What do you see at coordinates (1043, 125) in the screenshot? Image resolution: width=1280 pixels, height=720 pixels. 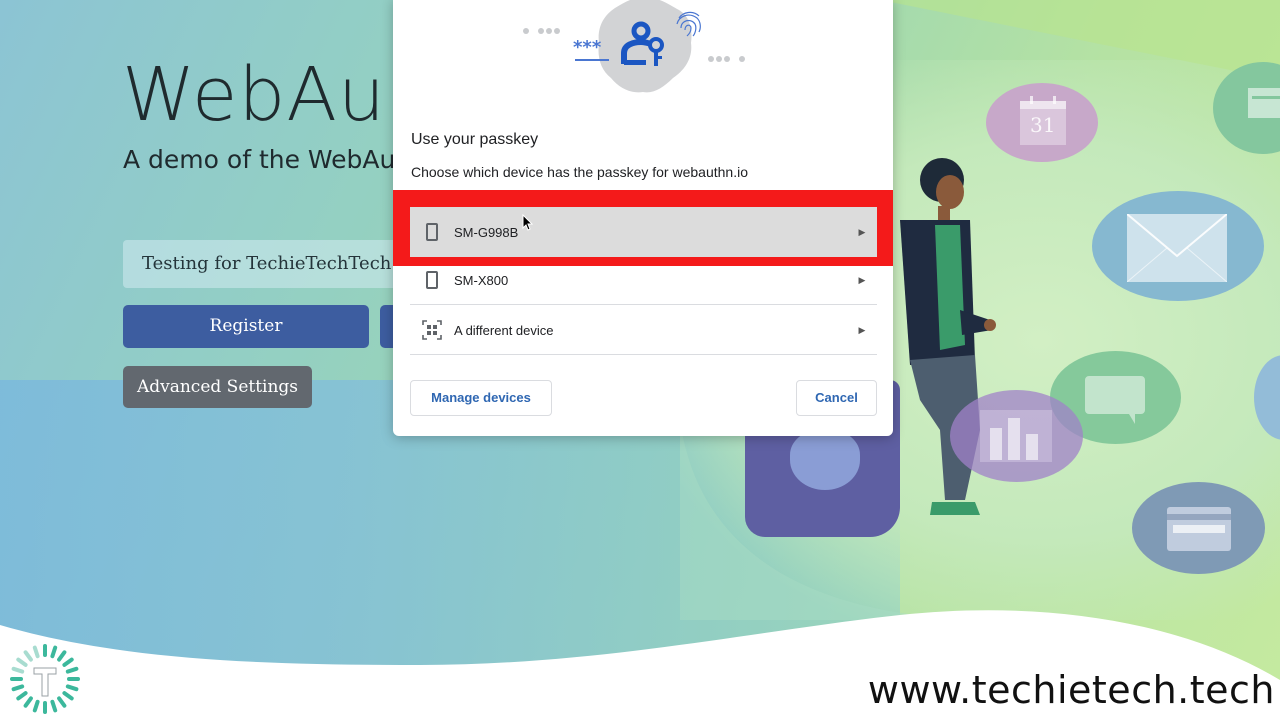 I see `calendar-day: 31` at bounding box center [1043, 125].